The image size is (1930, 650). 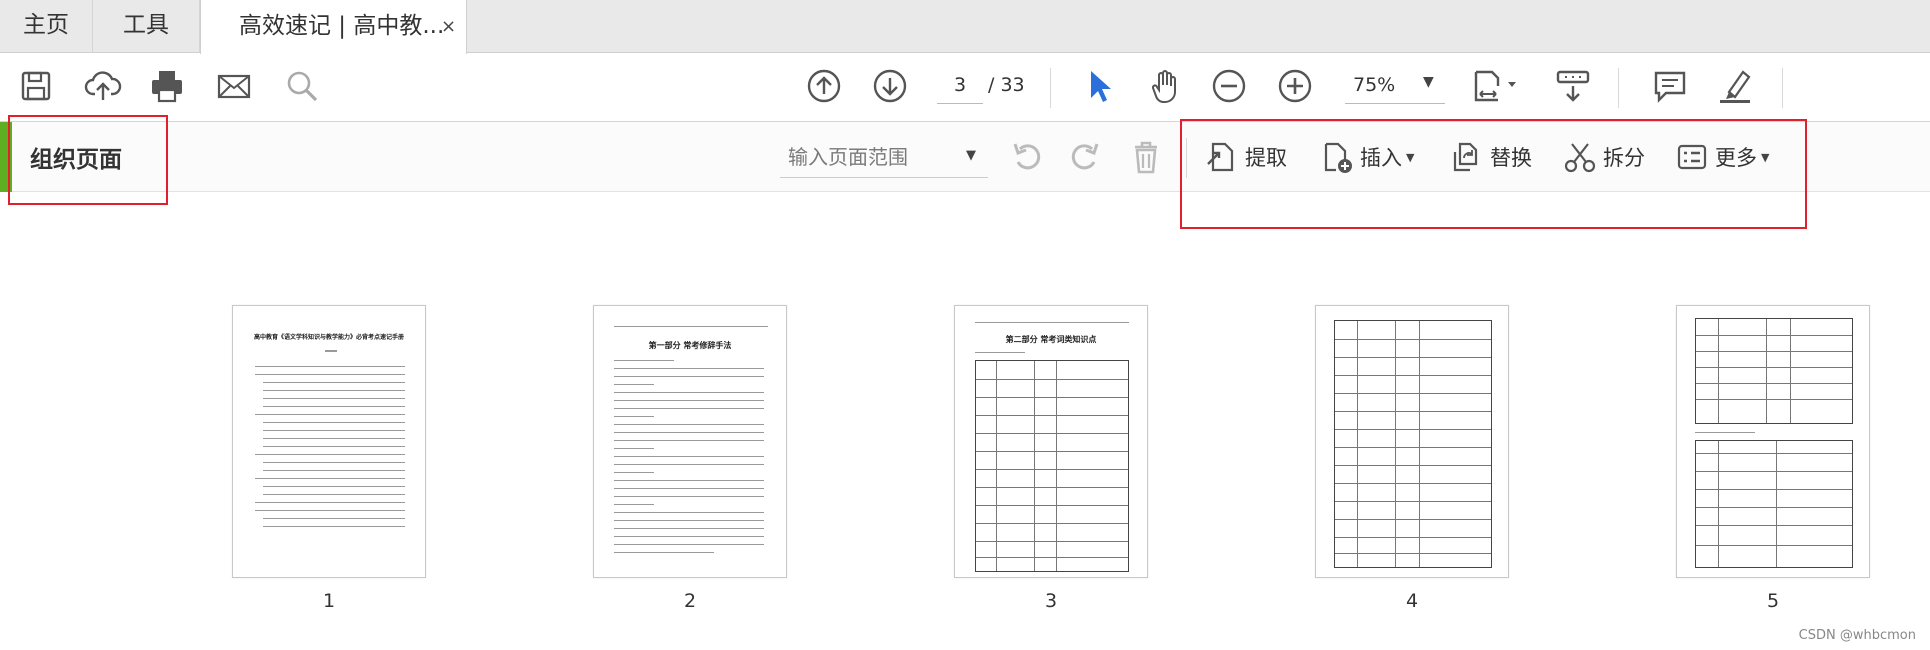 What do you see at coordinates (1773, 601) in the screenshot?
I see `page-number-label: 5` at bounding box center [1773, 601].